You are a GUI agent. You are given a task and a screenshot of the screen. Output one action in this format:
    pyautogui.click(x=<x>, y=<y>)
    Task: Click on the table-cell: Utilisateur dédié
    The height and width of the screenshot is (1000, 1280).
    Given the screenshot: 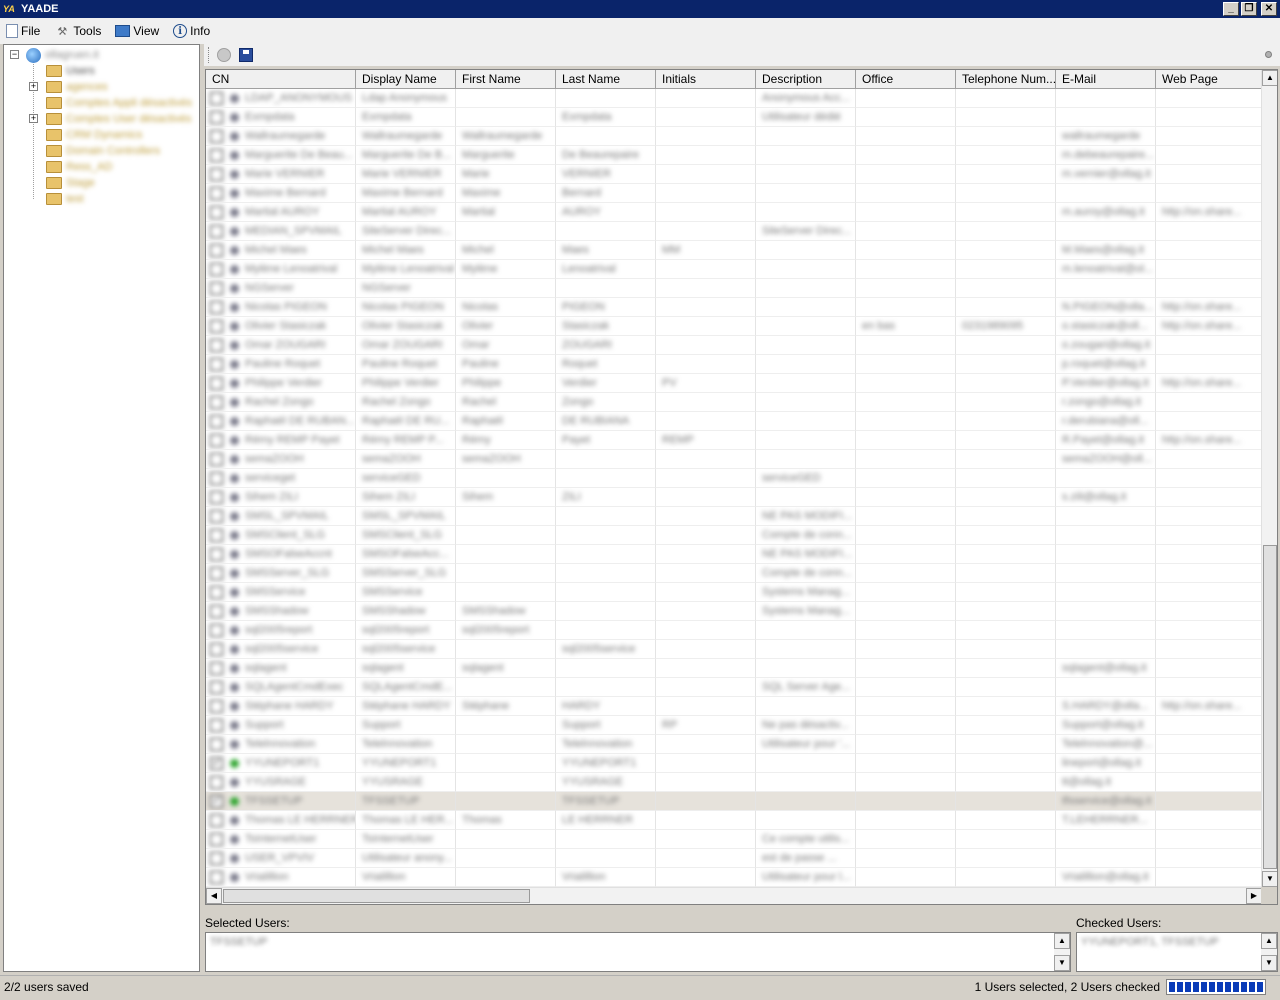 What is the action you would take?
    pyautogui.click(x=806, y=117)
    